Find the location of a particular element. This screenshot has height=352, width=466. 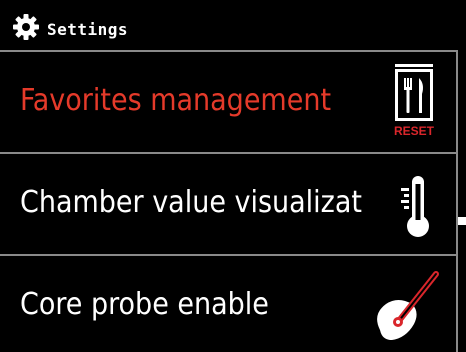

core-probe-icon is located at coordinates (408, 305).